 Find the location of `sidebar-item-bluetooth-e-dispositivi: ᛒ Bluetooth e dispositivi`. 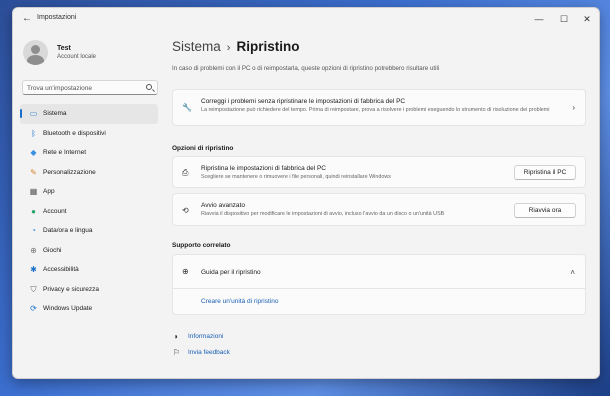

sidebar-item-bluetooth-e-dispositivi: ᛒ Bluetooth e dispositivi is located at coordinates (89, 134).